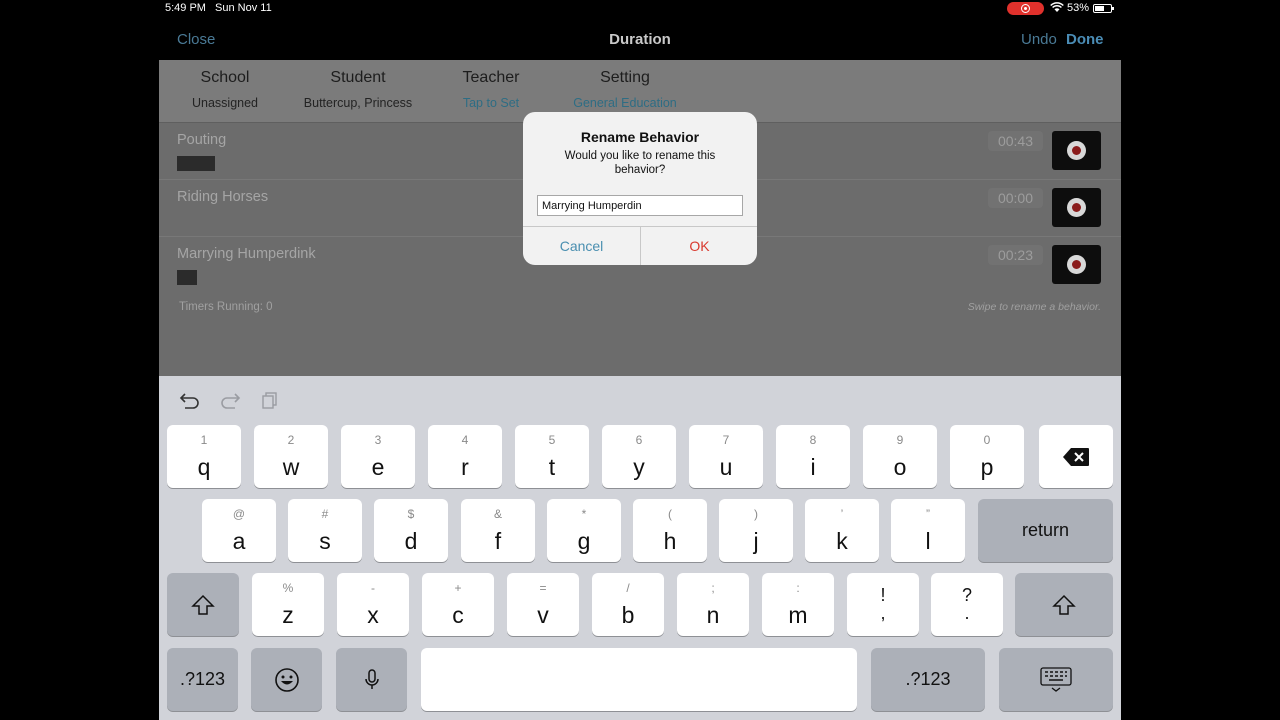 The height and width of the screenshot is (720, 1280). What do you see at coordinates (491, 103) in the screenshot?
I see `info-value: Tap to Set` at bounding box center [491, 103].